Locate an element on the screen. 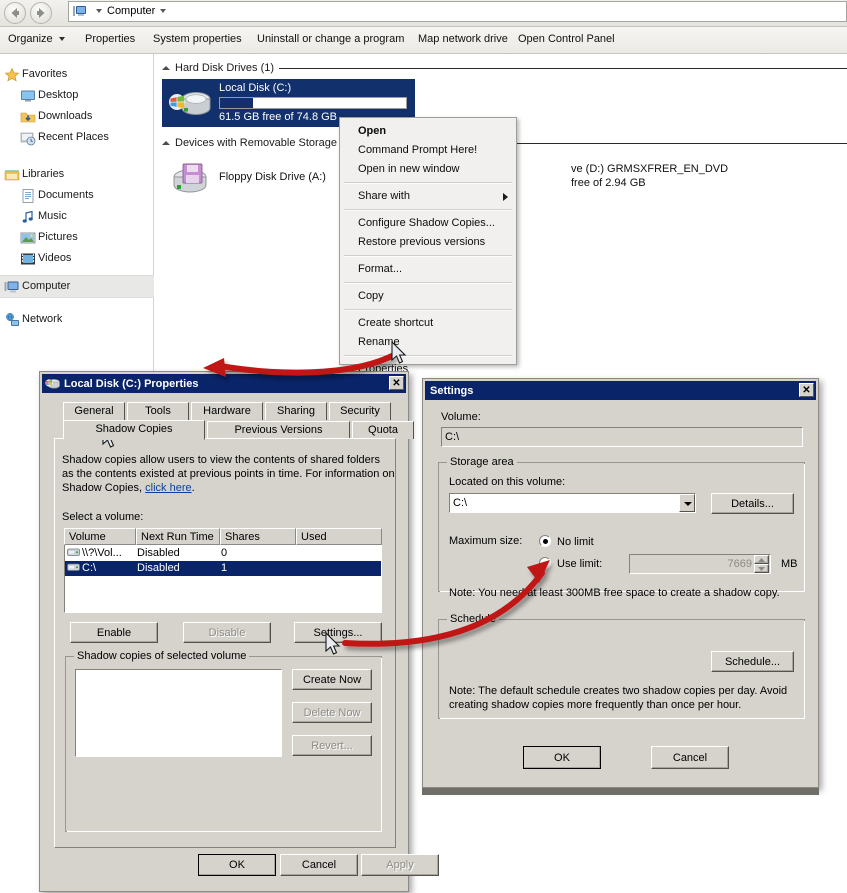 Image resolution: width=847 pixels, height=893 pixels. toolbar-system-properties: System properties is located at coordinates (197, 39).